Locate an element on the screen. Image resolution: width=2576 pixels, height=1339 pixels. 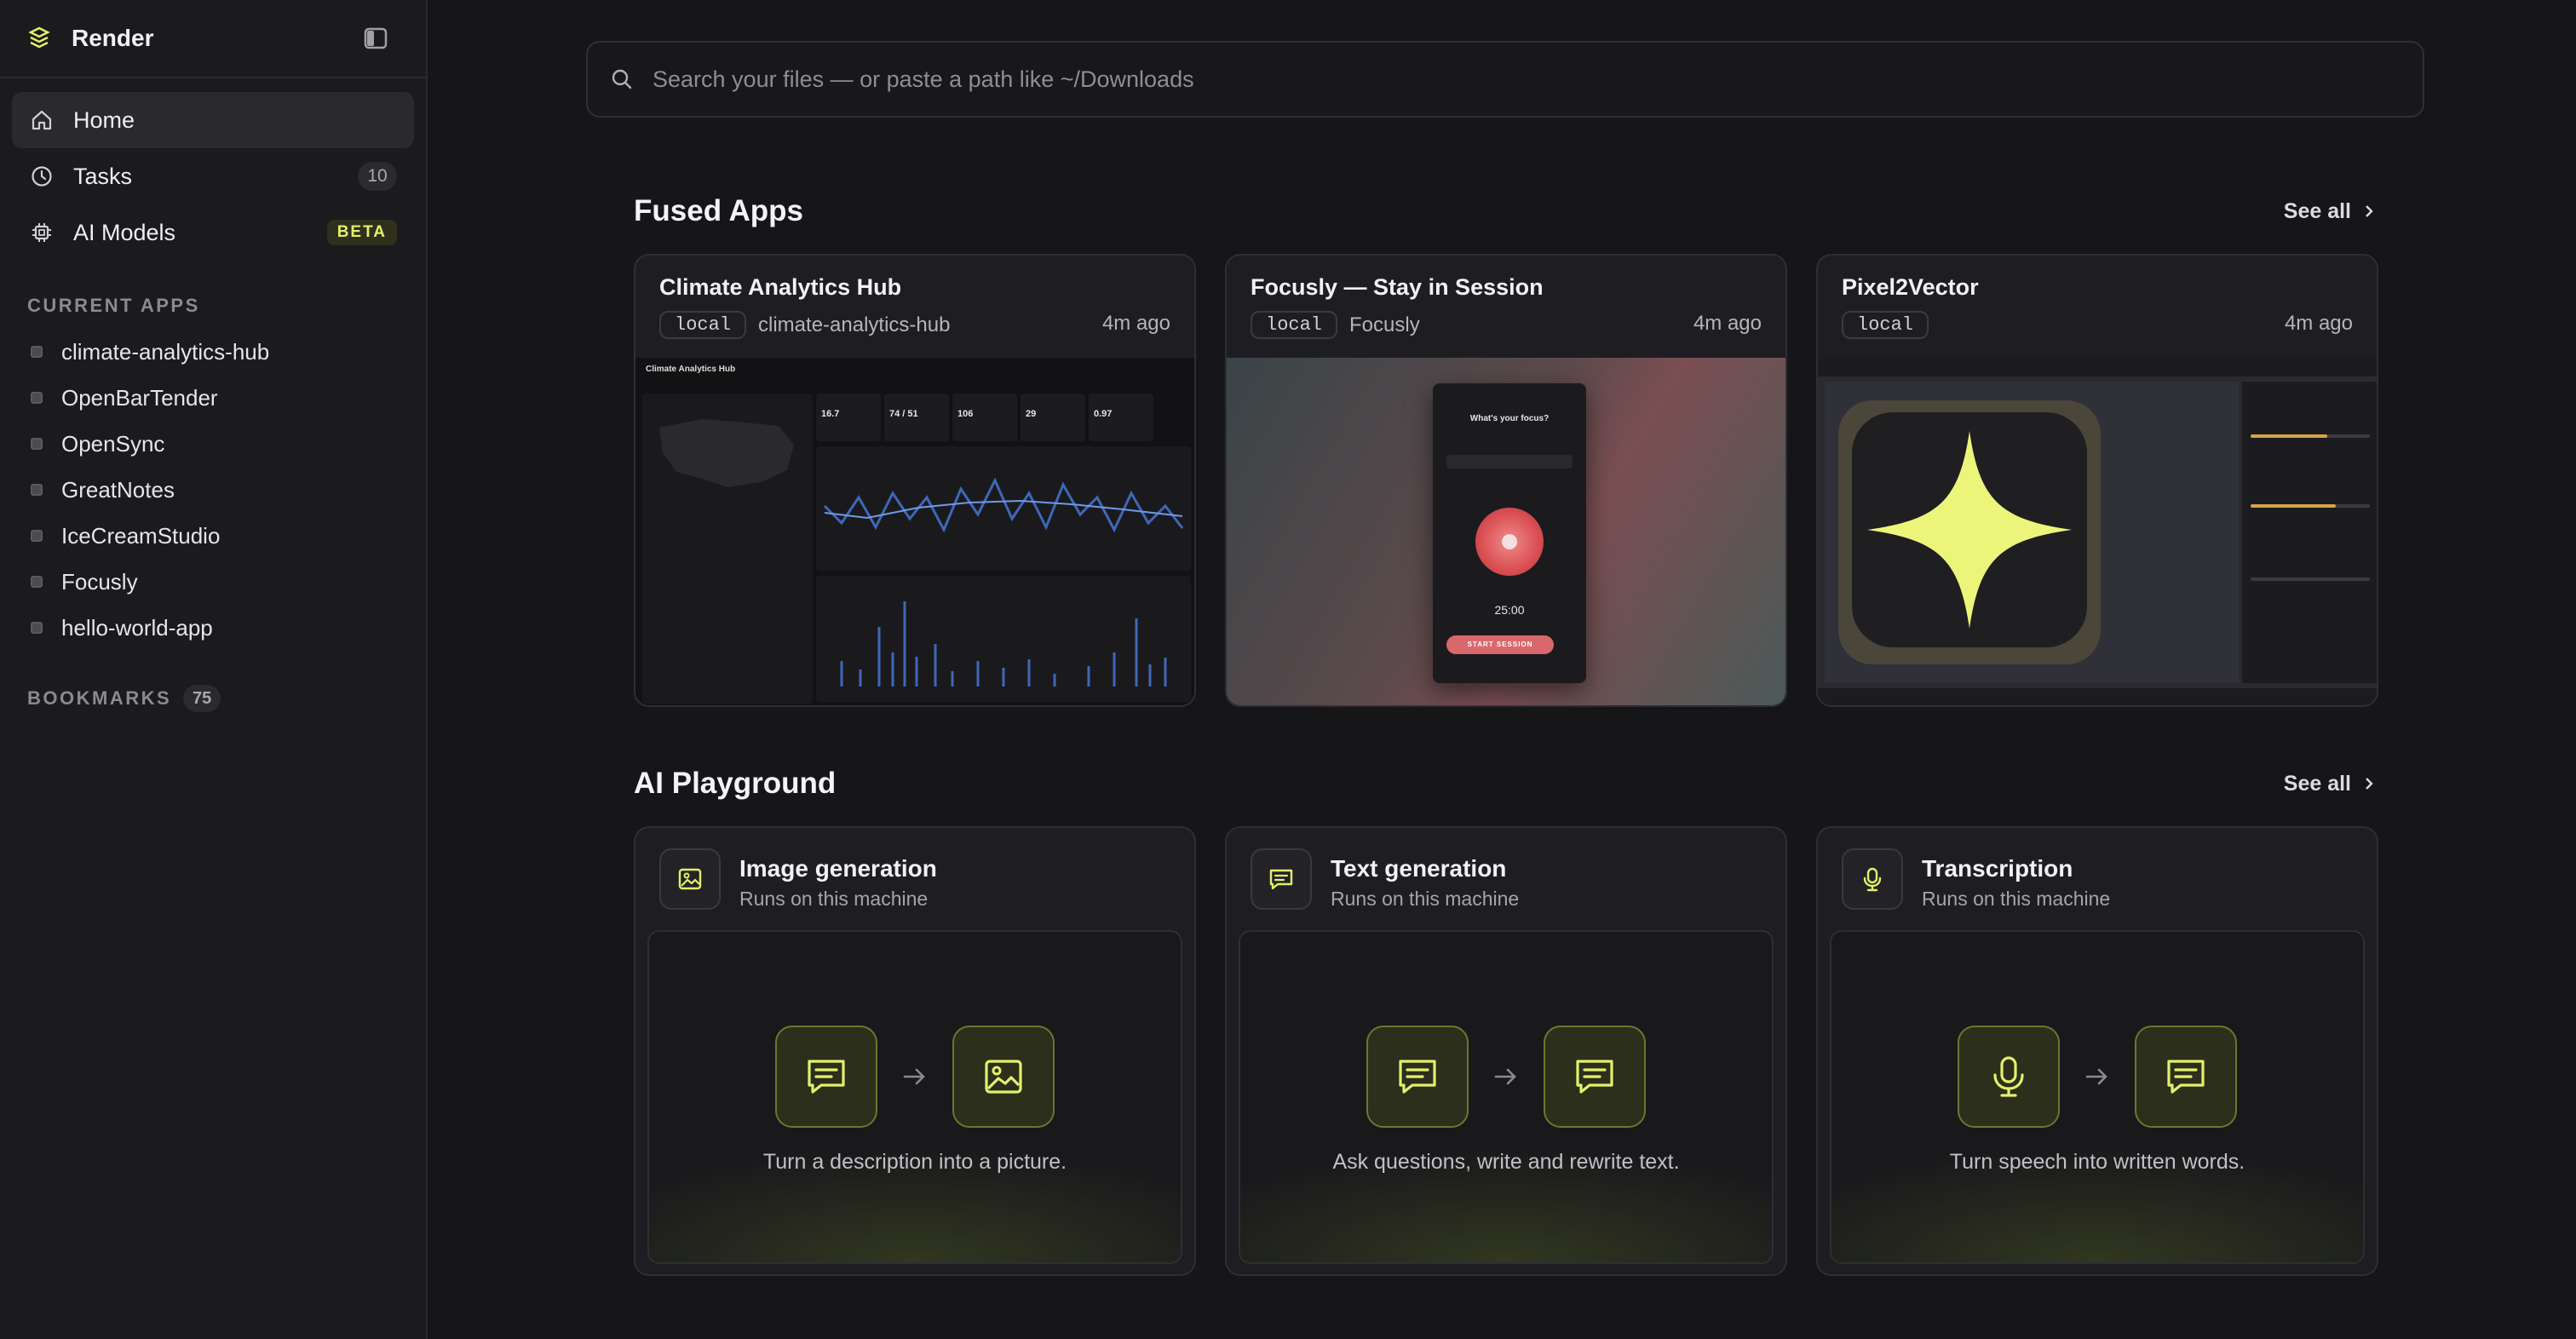
nav-item-tasks: Tasks 10 is located at coordinates (213, 176).